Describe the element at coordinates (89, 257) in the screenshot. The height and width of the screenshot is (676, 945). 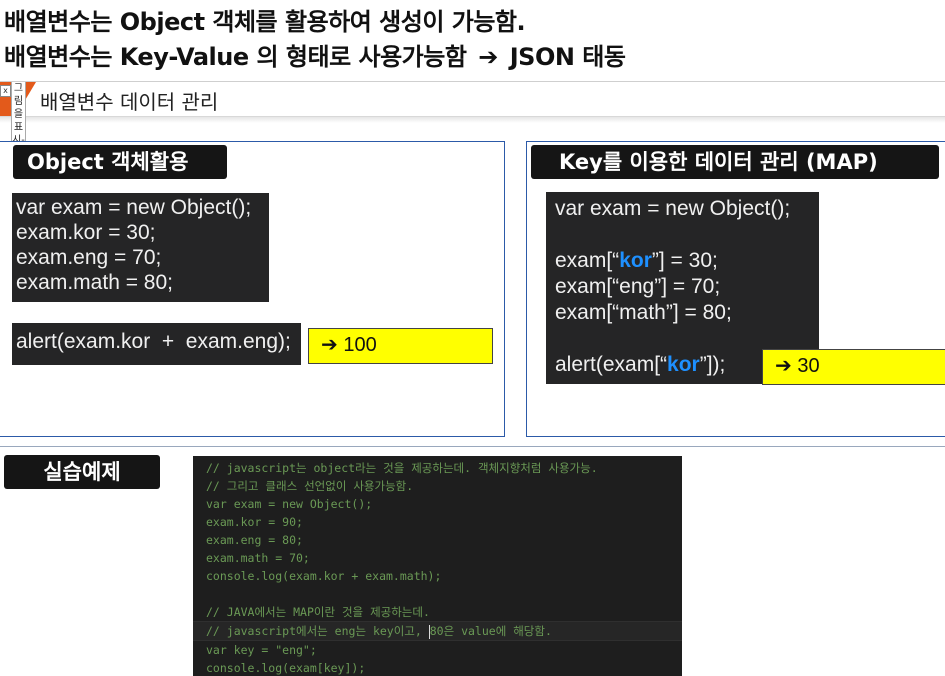
I see `code-line: exam.eng = 70;` at that location.